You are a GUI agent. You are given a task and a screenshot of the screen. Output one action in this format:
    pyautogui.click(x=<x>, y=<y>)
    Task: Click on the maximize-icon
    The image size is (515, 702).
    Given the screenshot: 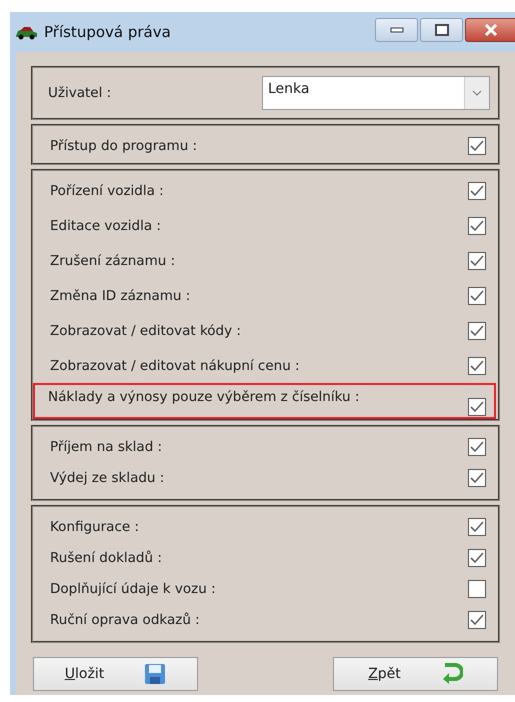 What is the action you would take?
    pyautogui.click(x=441, y=30)
    